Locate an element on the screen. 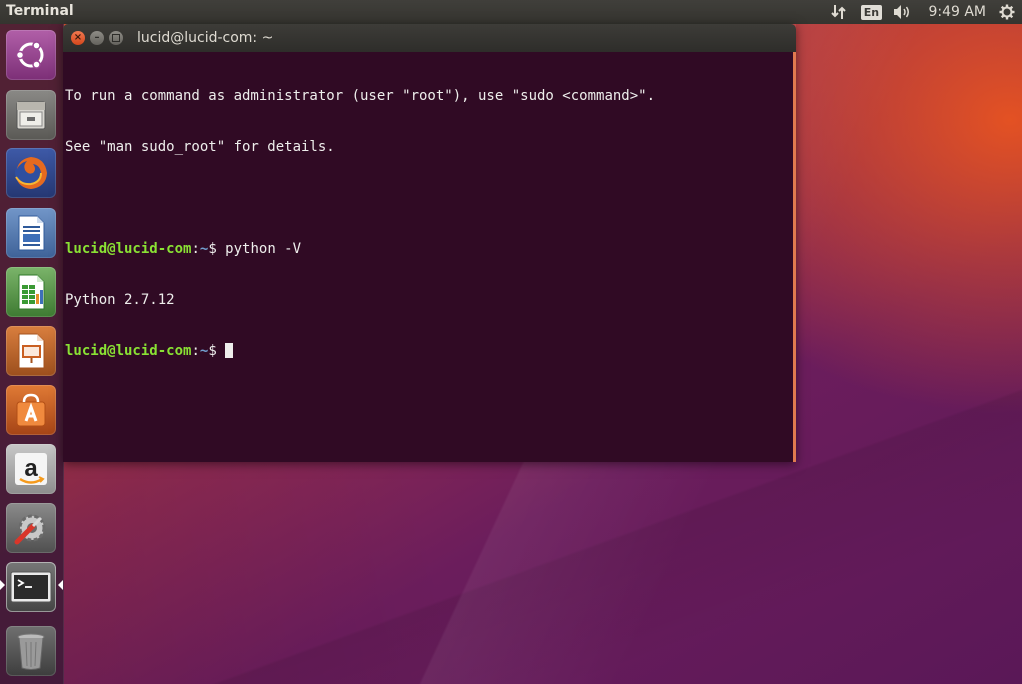 Image resolution: width=1022 pixels, height=684 pixels. text-cursor is located at coordinates (229, 350).